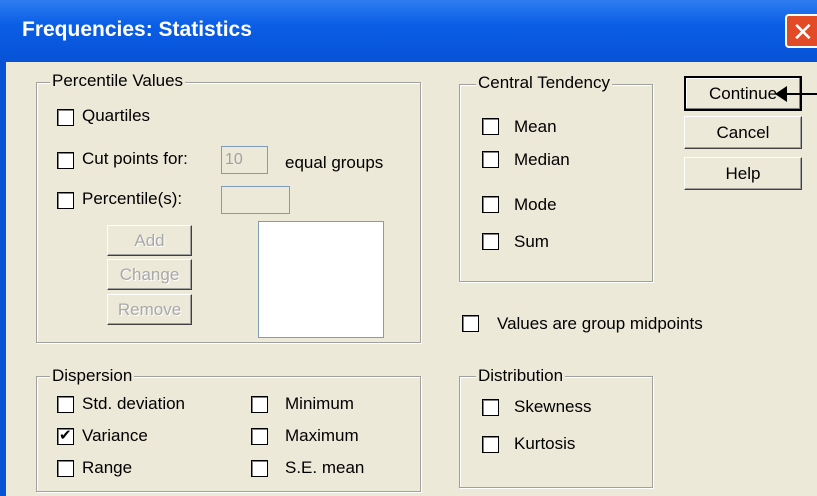 The width and height of the screenshot is (817, 496). What do you see at coordinates (801, 94) in the screenshot?
I see `pointer-arrow-line` at bounding box center [801, 94].